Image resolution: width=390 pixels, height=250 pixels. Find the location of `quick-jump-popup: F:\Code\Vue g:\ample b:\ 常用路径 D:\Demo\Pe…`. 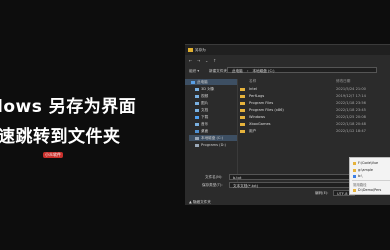

quick-jump-popup: F:\Code\Vue g:\ample b:\ 常用路径 D:\Demo\Pe… is located at coordinates (369, 176).